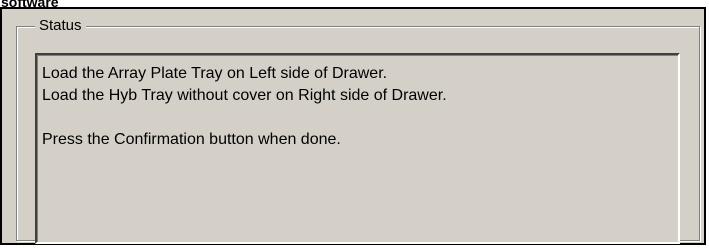 The width and height of the screenshot is (709, 248). I want to click on status-group-title: Status, so click(60, 26).